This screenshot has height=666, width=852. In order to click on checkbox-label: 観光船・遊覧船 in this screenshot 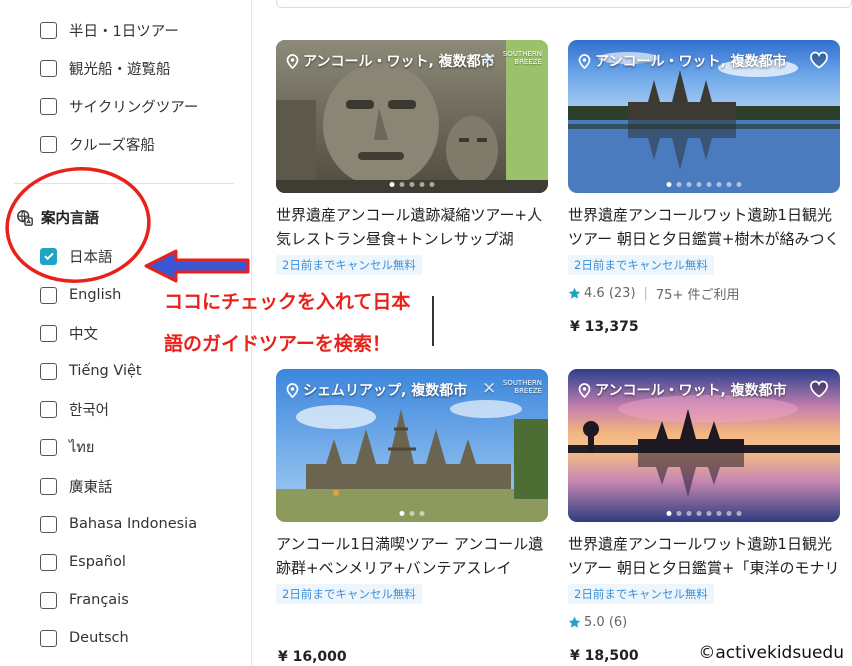, I will do `click(120, 69)`.